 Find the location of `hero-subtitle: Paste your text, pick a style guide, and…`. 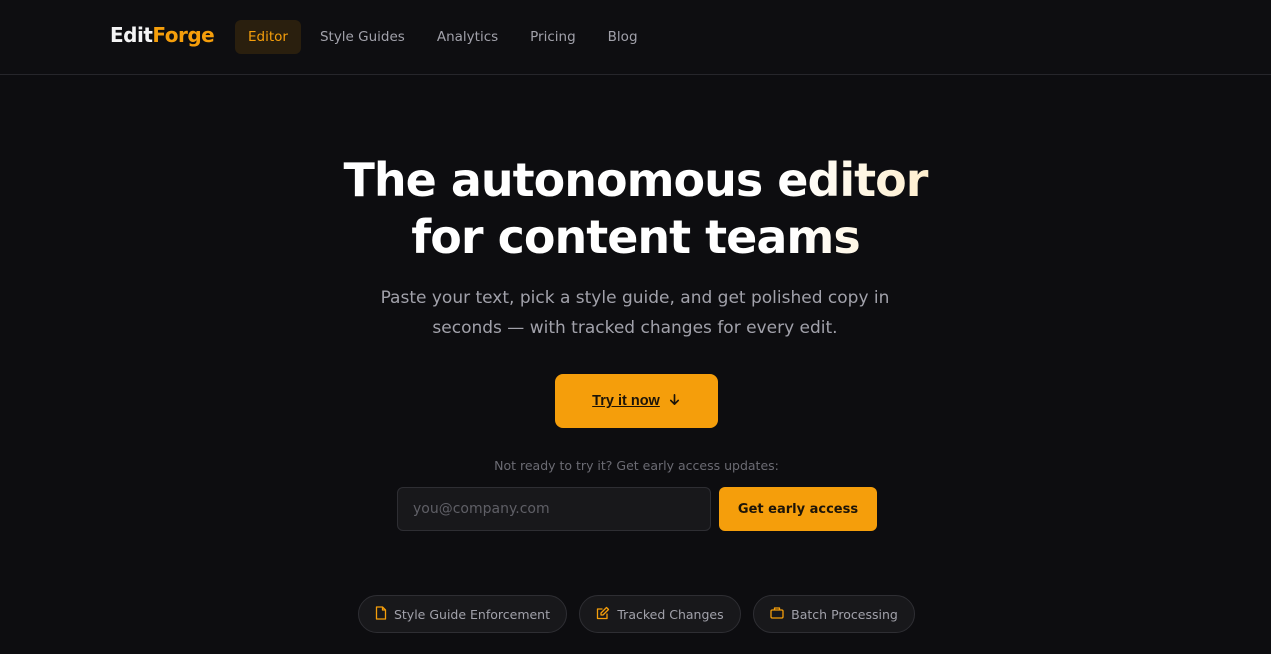

hero-subtitle: Paste your text, pick a style guide, and… is located at coordinates (635, 313).